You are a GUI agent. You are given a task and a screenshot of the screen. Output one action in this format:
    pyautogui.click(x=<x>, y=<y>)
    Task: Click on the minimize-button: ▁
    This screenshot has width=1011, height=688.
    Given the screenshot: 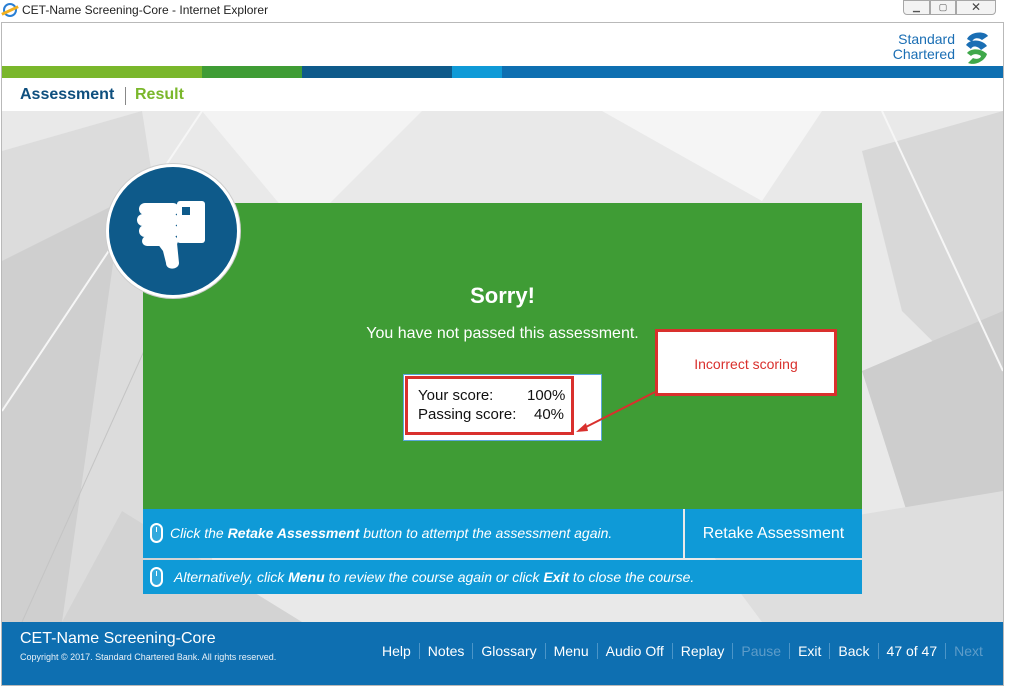 What is the action you would take?
    pyautogui.click(x=916, y=7)
    